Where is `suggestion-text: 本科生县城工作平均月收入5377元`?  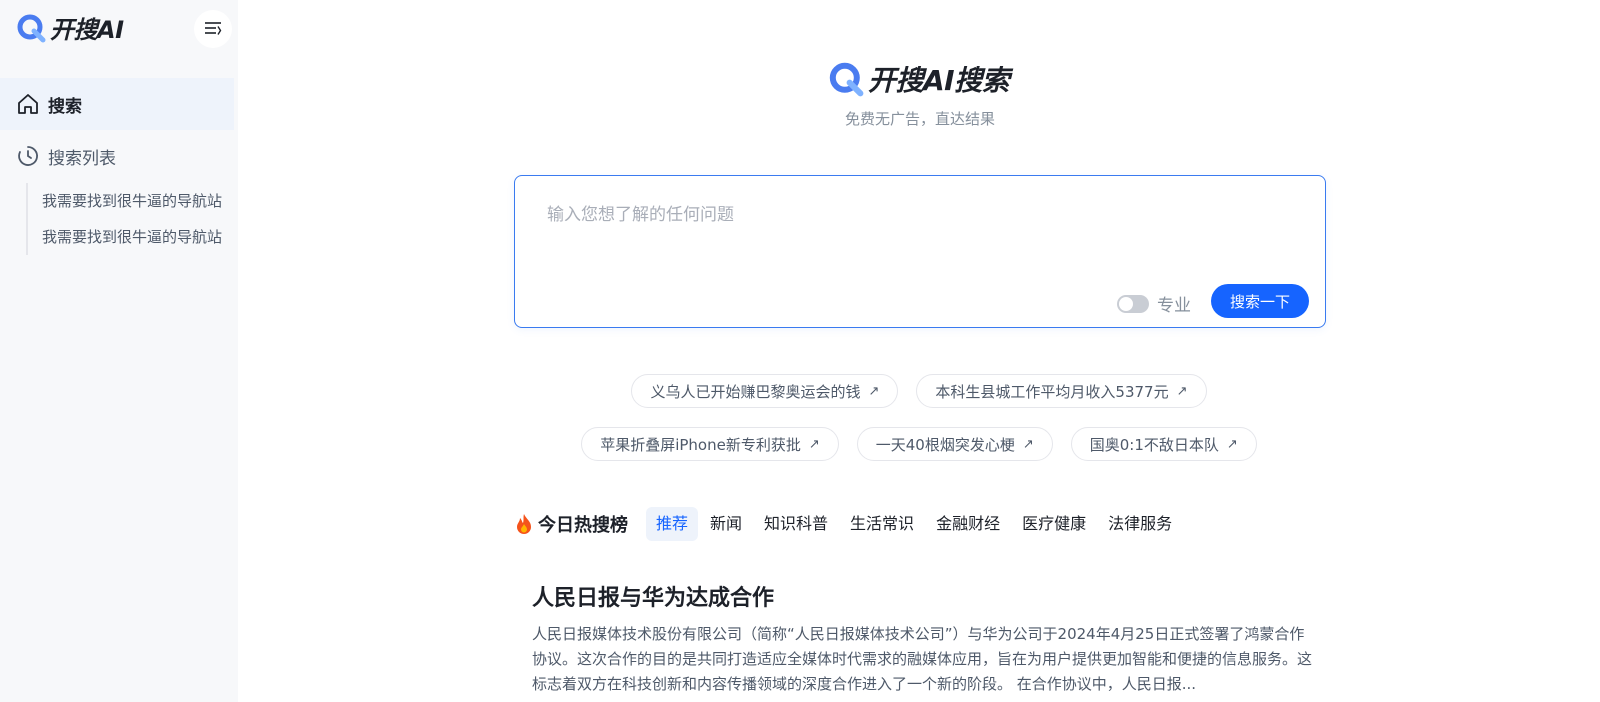
suggestion-text: 本科生县城工作平均月收入5377元 is located at coordinates (1052, 391).